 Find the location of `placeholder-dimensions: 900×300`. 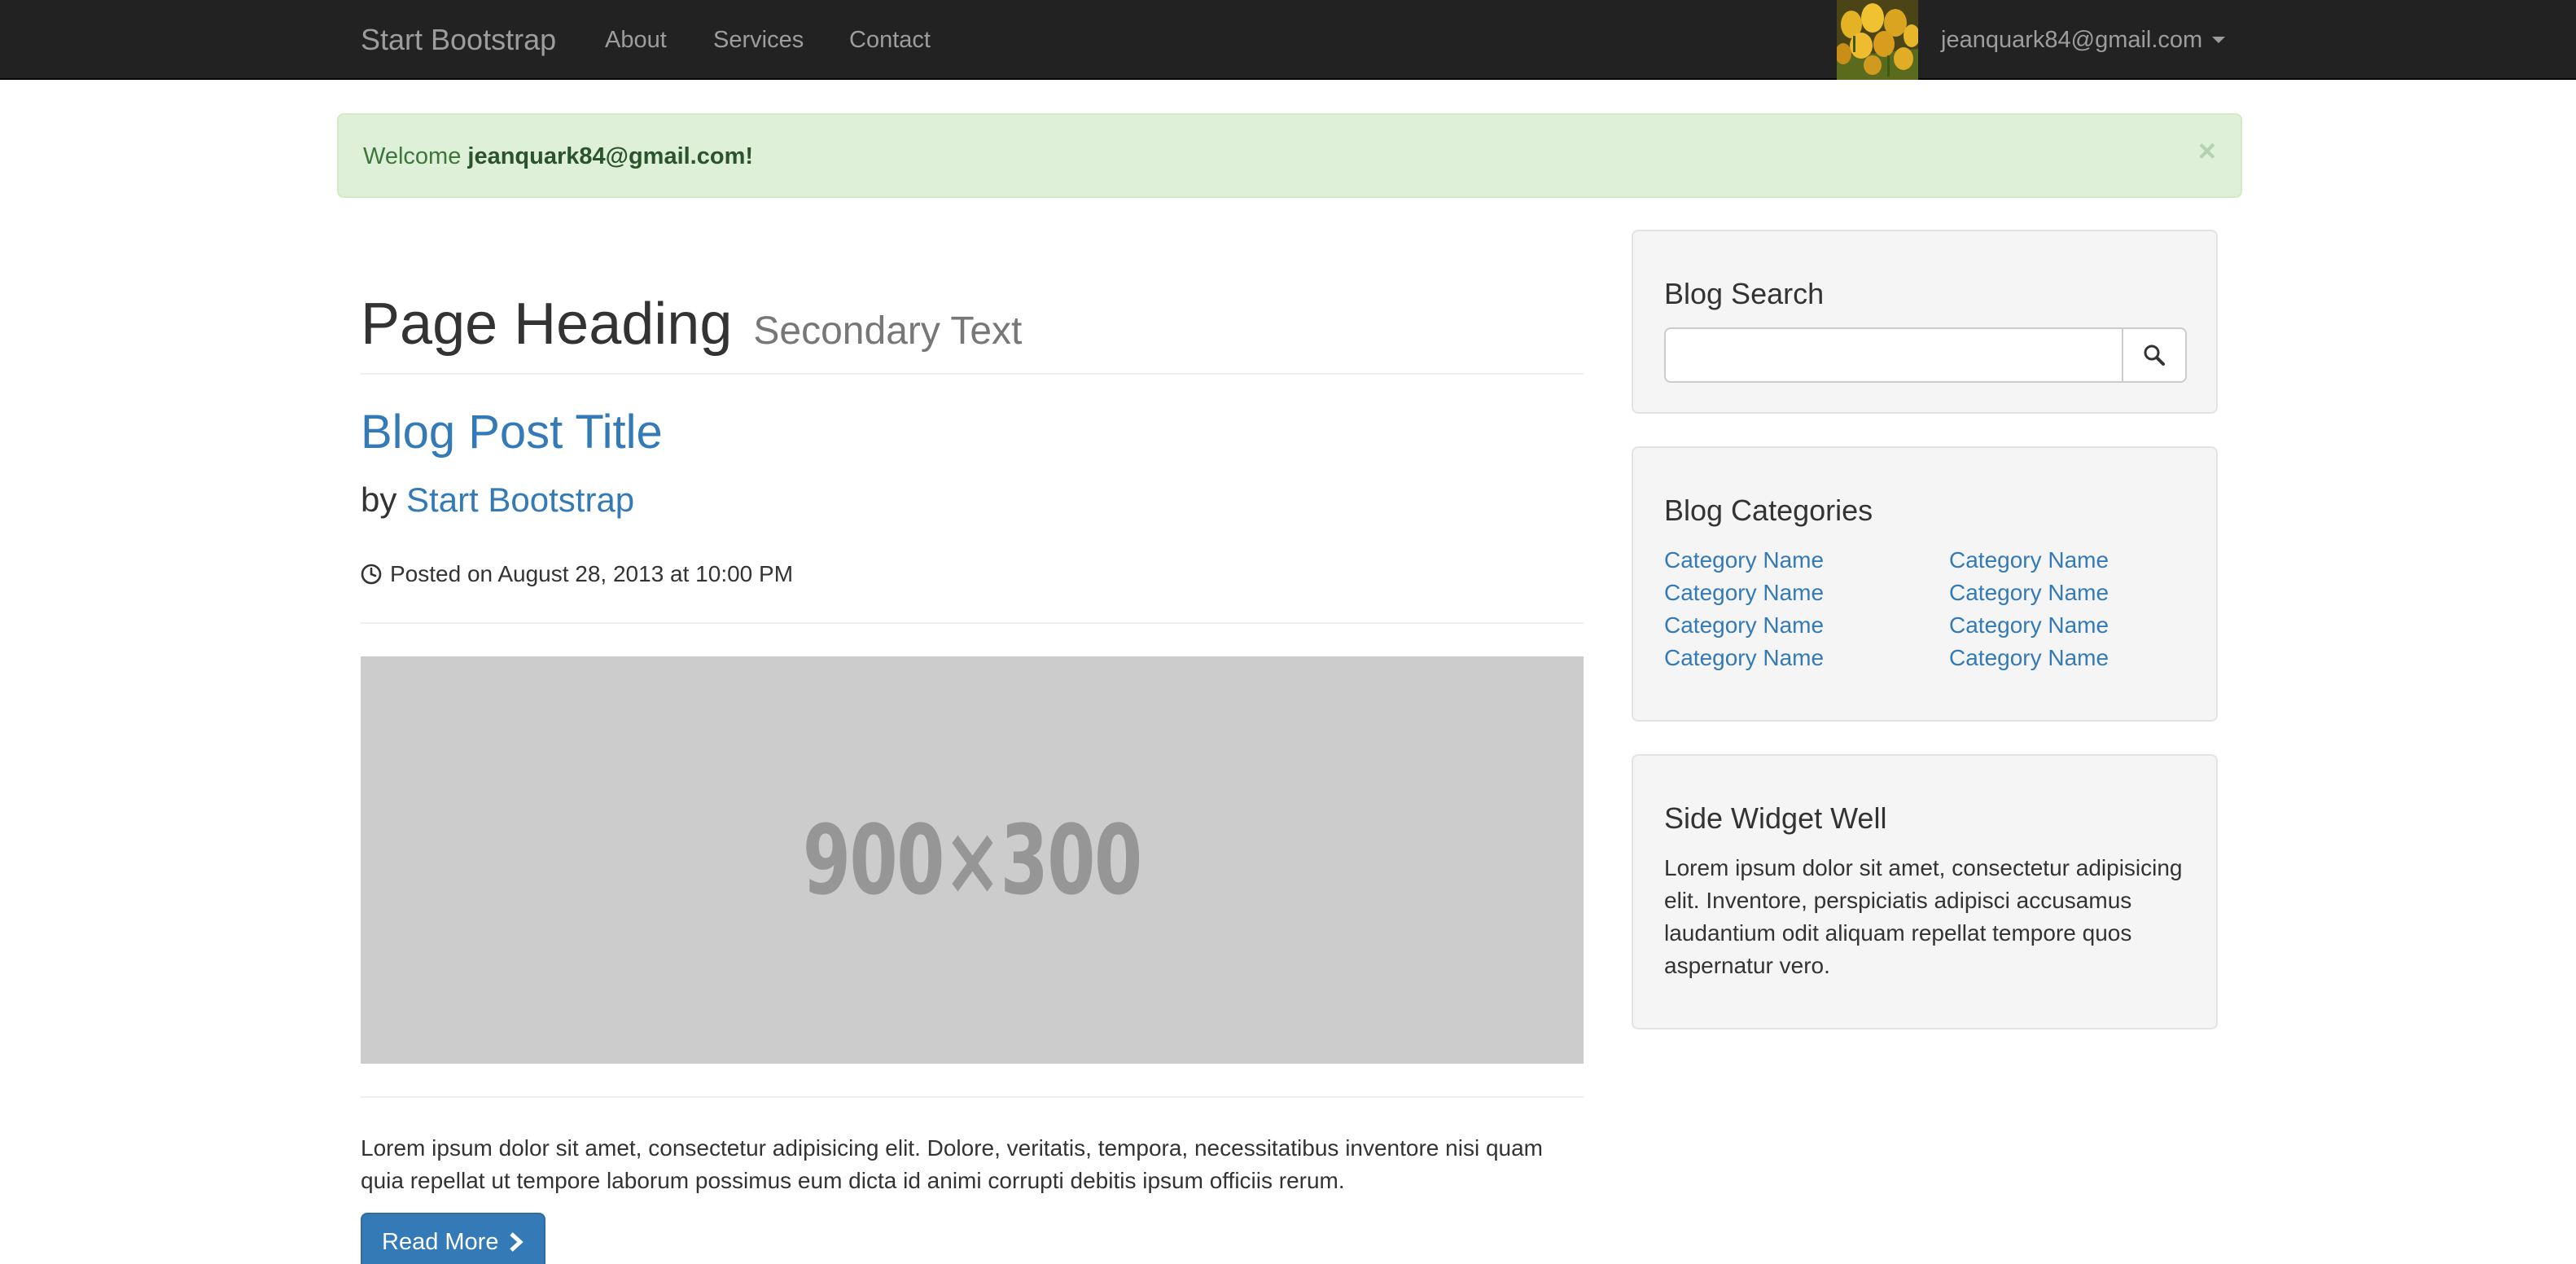

placeholder-dimensions: 900×300 is located at coordinates (972, 860).